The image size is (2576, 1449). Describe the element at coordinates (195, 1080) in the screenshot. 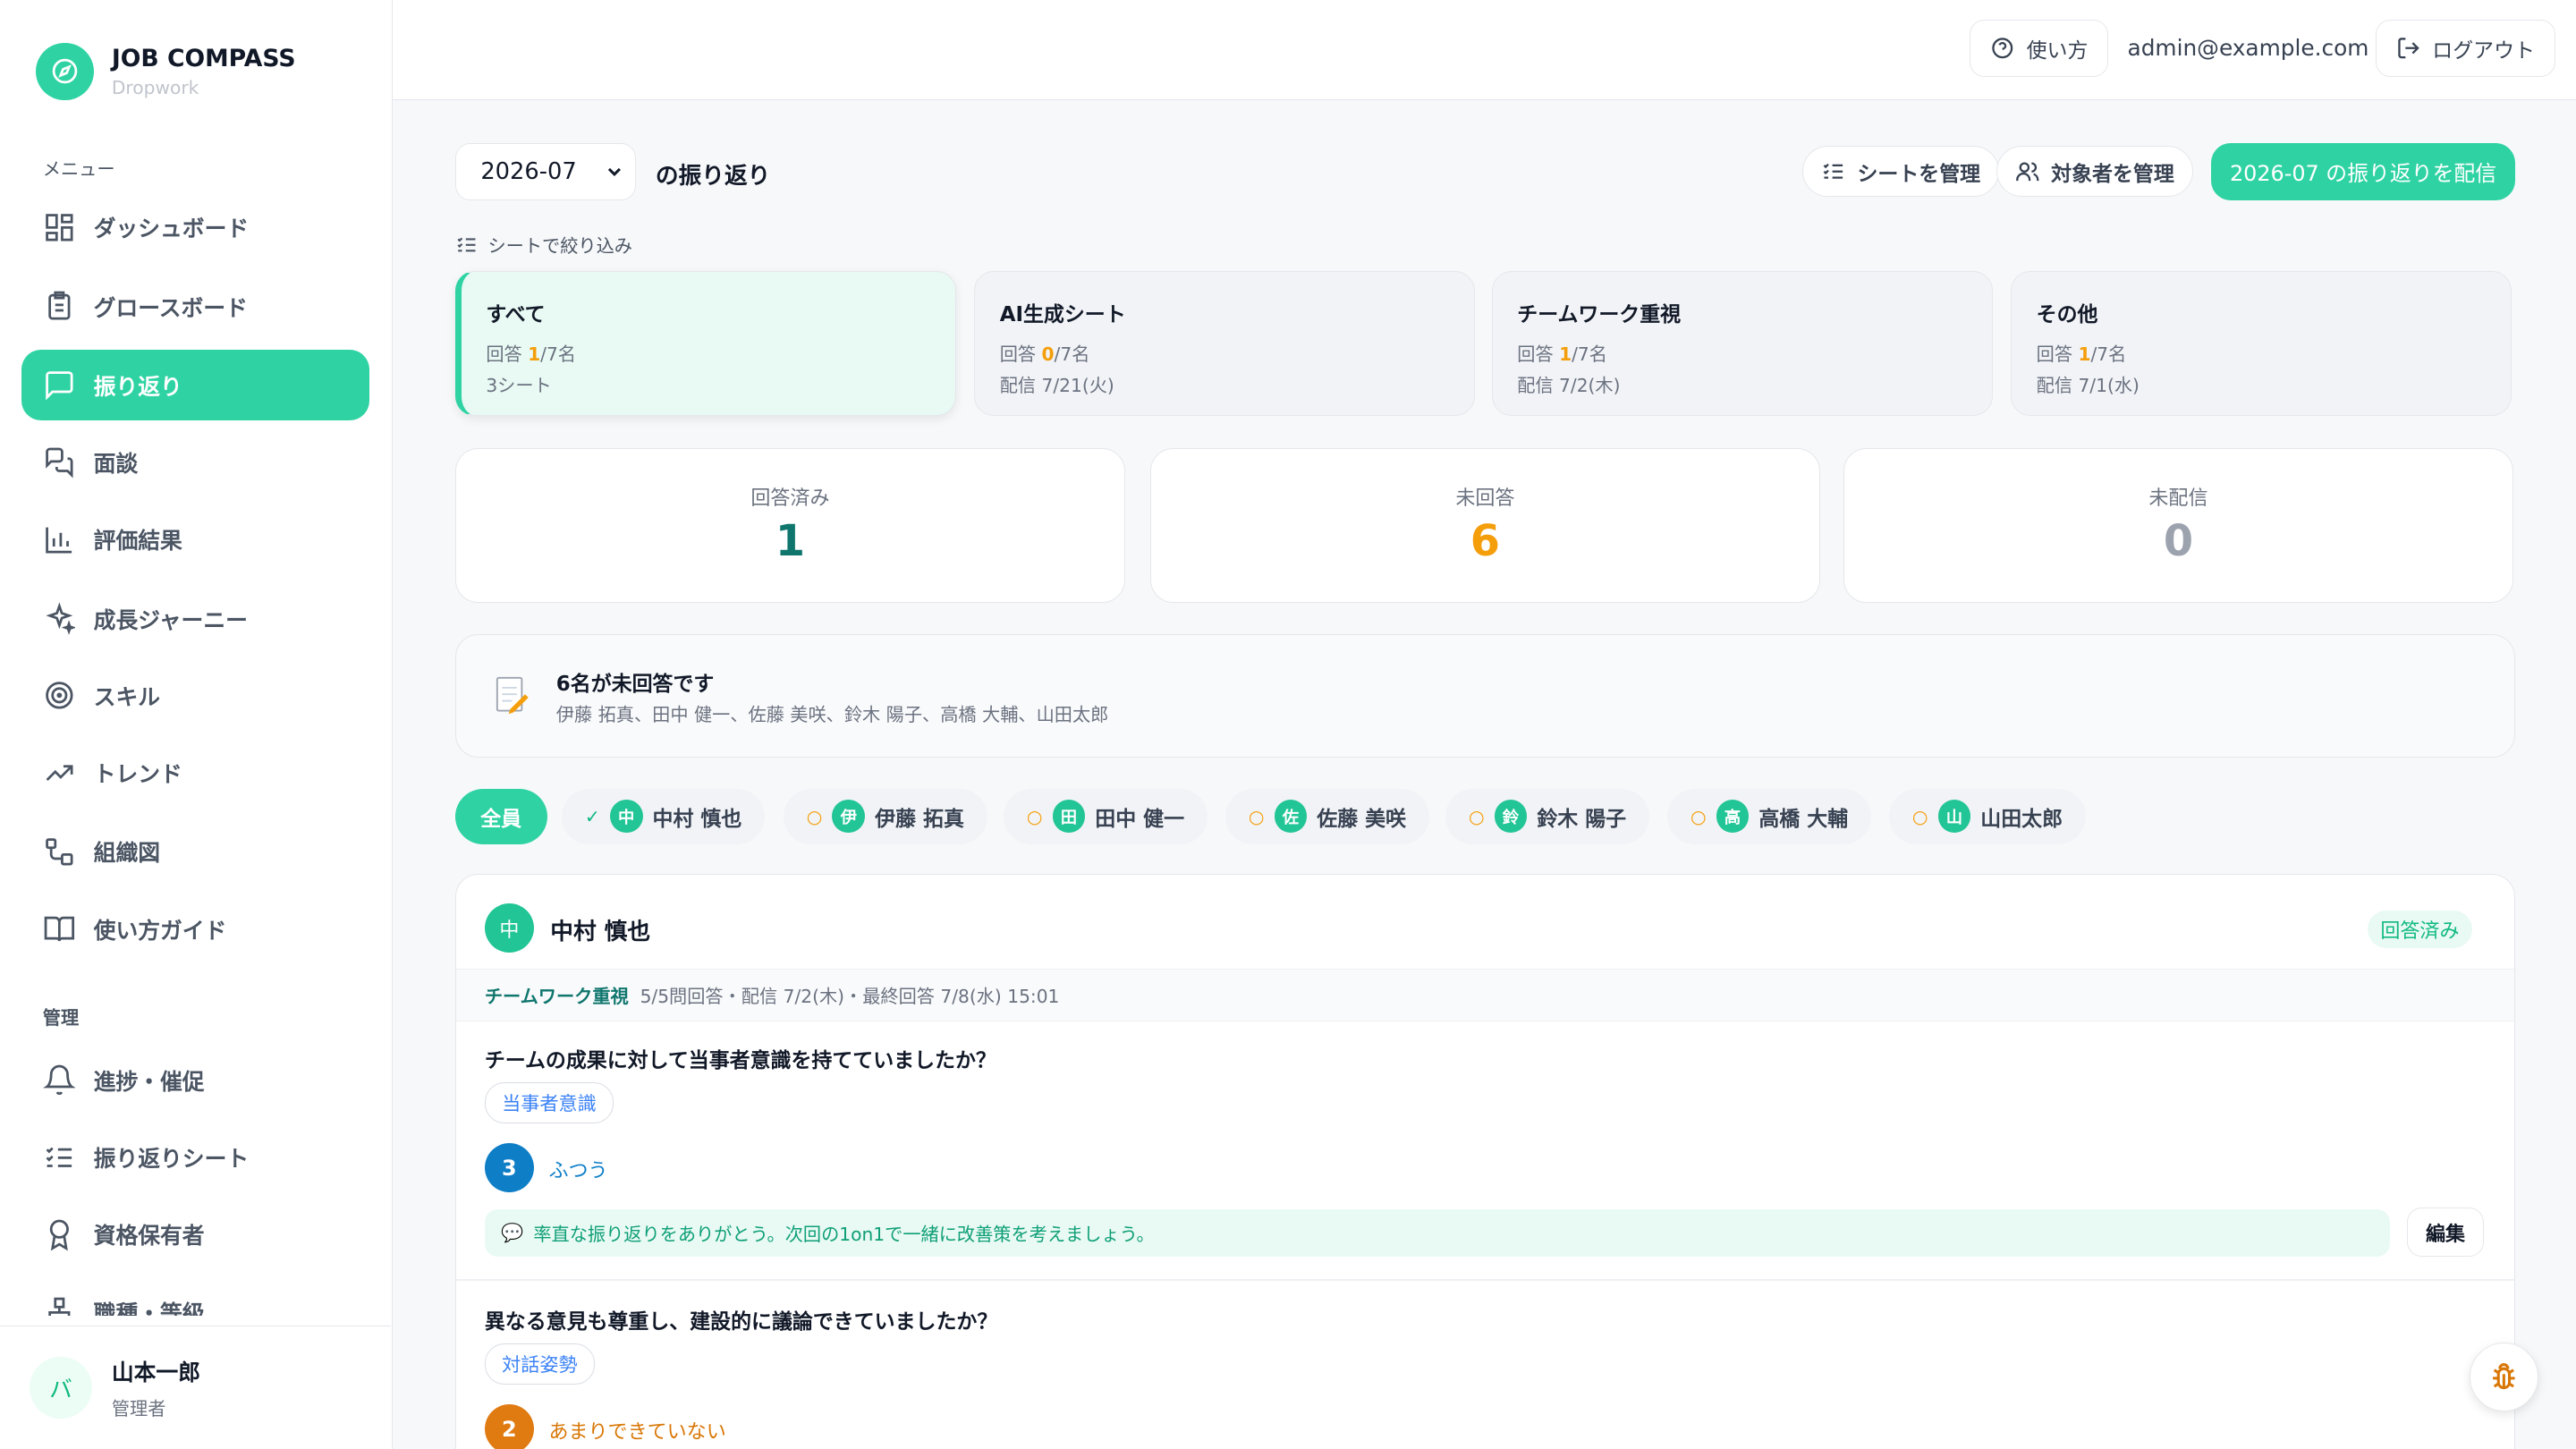

I see `sidebar-item-progress: 進捗・催促` at that location.